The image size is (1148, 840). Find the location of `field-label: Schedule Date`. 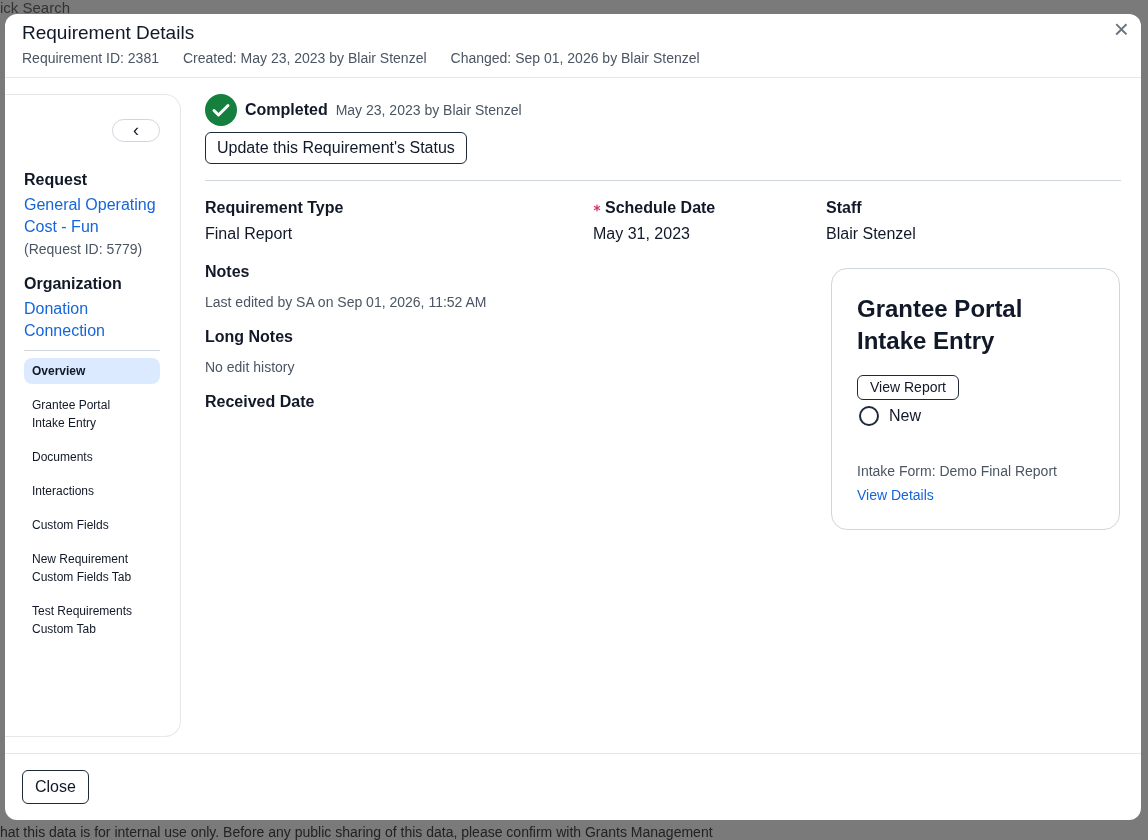

field-label: Schedule Date is located at coordinates (660, 208).